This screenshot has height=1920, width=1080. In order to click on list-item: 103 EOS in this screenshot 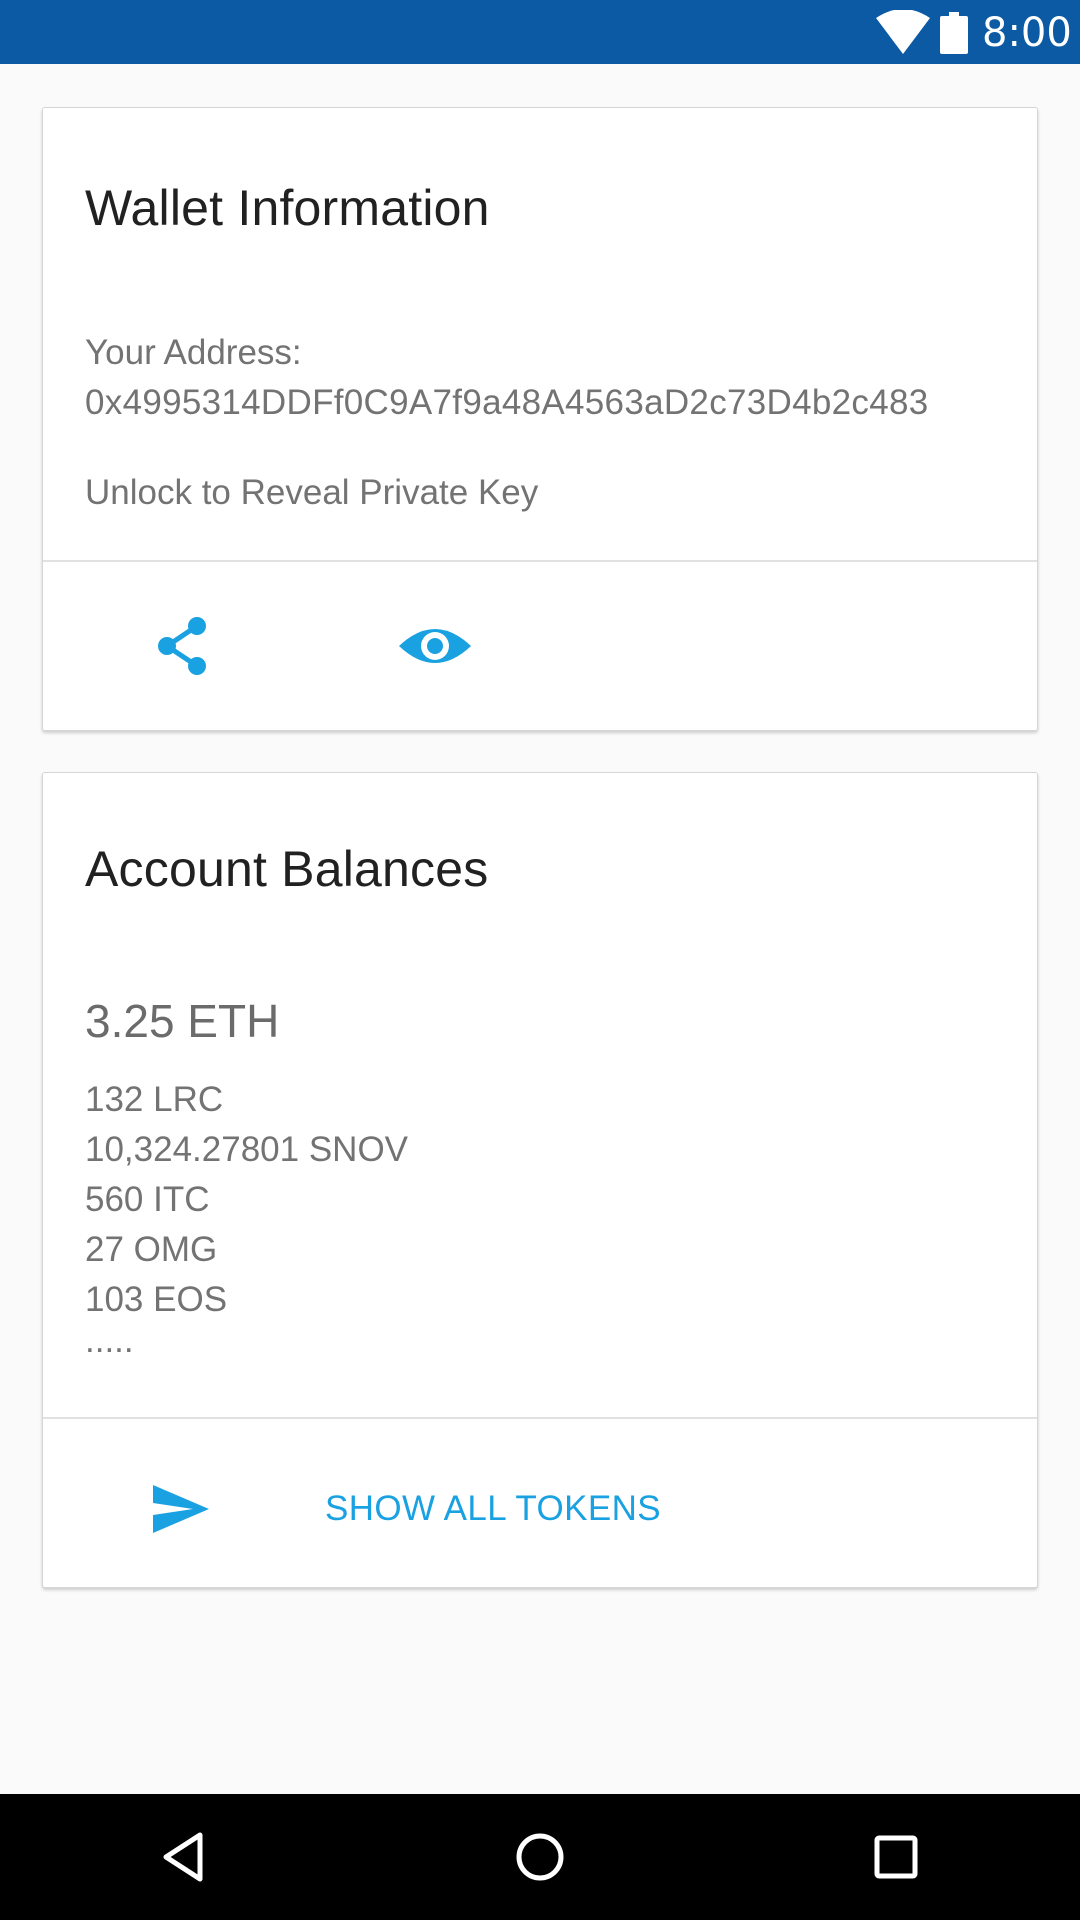, I will do `click(156, 1299)`.